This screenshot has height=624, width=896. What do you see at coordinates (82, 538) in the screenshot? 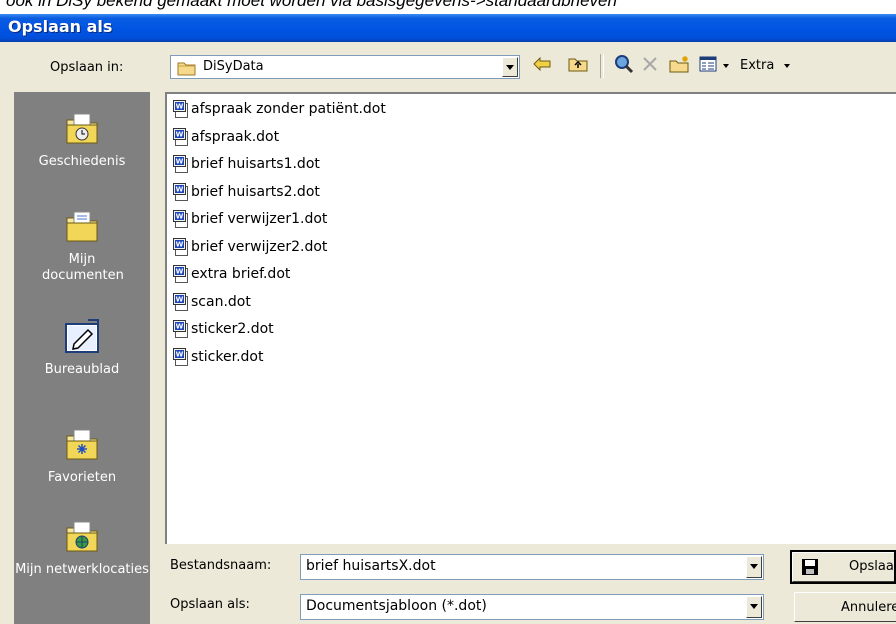
I see `network-places-icon` at bounding box center [82, 538].